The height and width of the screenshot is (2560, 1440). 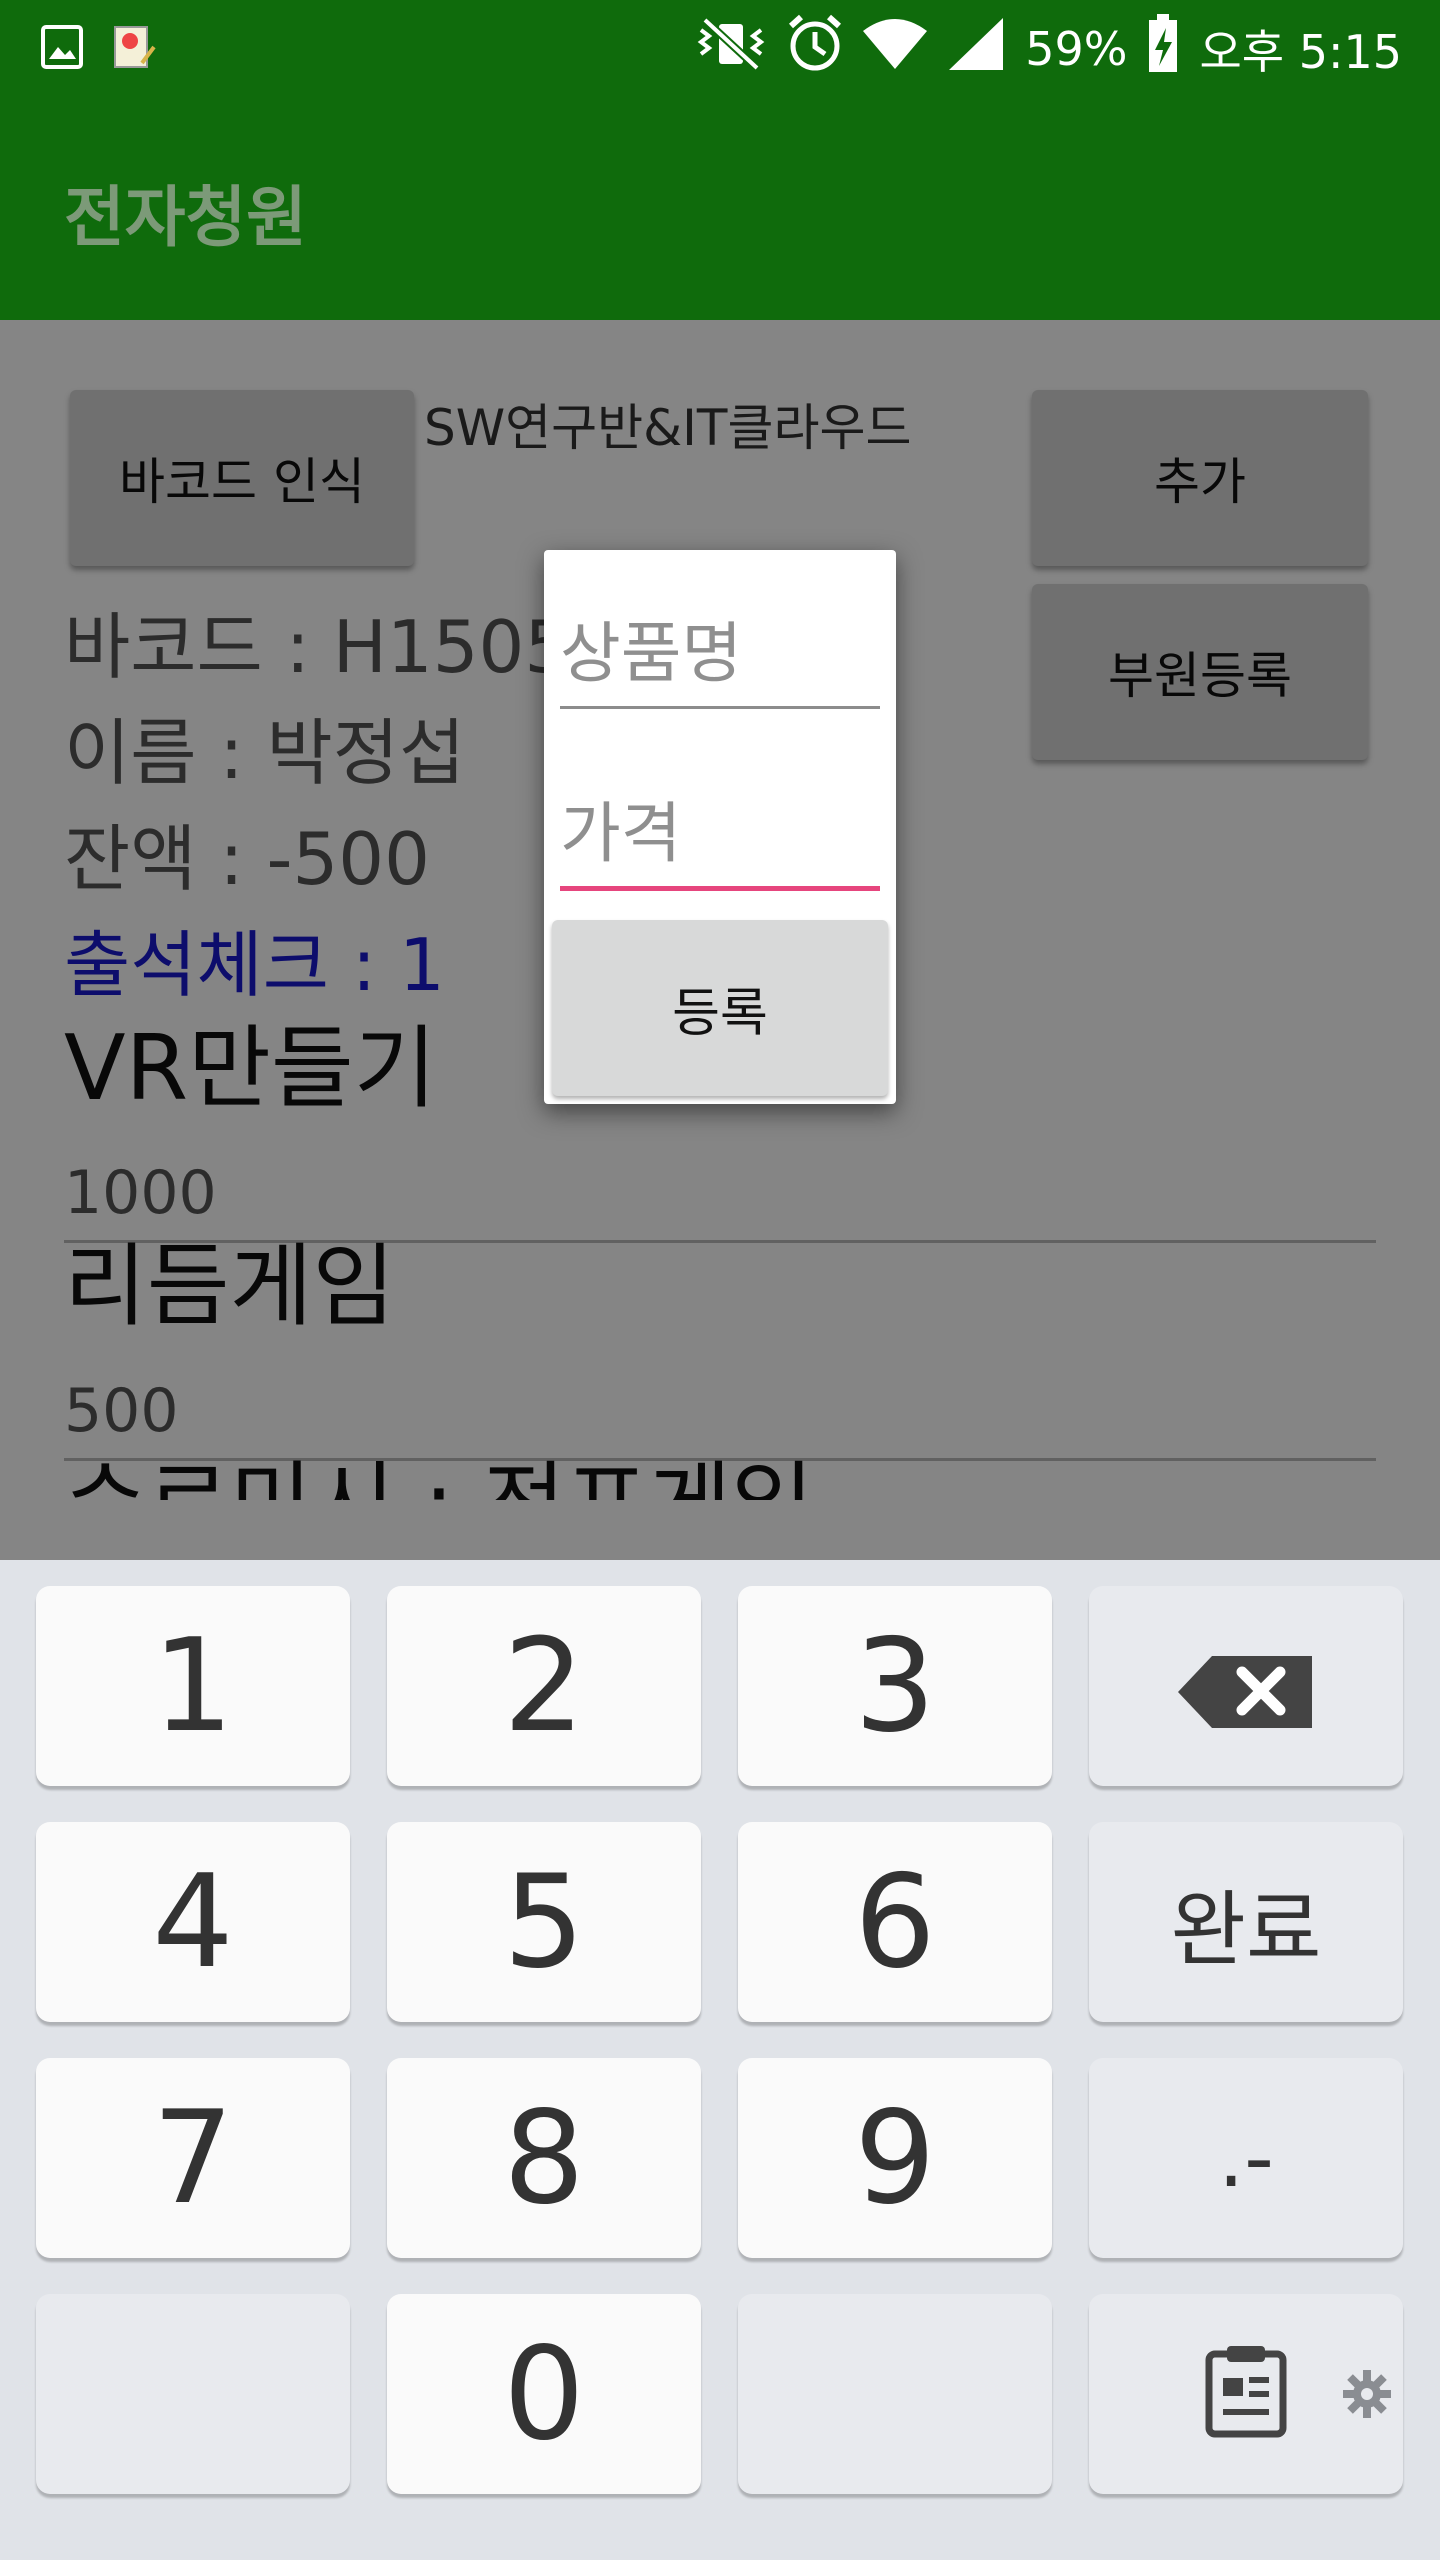 I want to click on key-4: 4, so click(x=193, y=1922).